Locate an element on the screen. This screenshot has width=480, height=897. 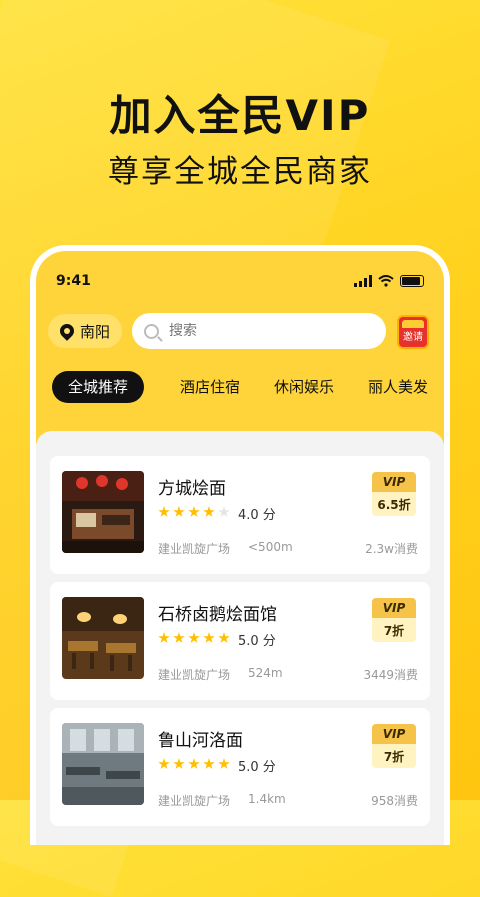
merchant-distance: 1.4km is located at coordinates (267, 799).